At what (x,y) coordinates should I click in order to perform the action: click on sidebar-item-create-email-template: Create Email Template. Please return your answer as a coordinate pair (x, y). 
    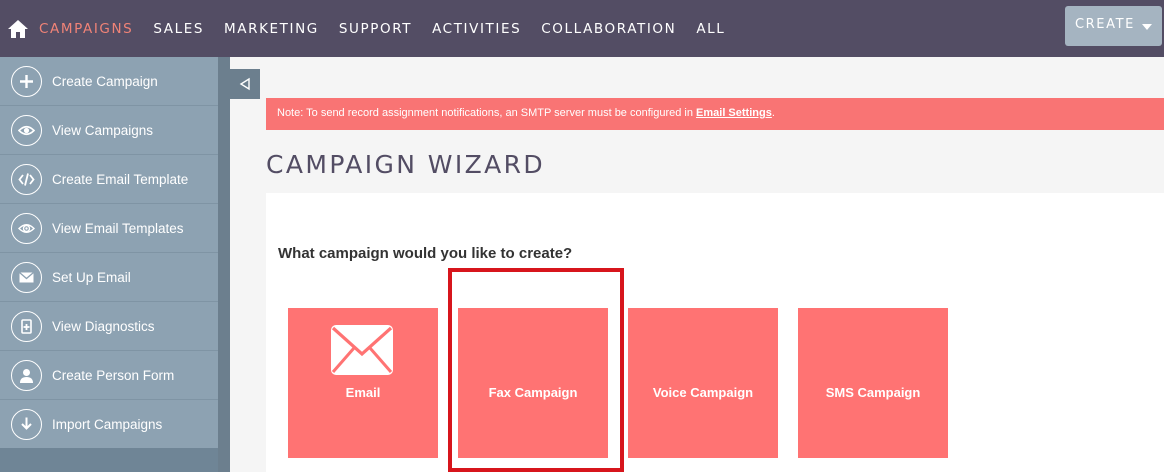
    Looking at the image, I should click on (109, 179).